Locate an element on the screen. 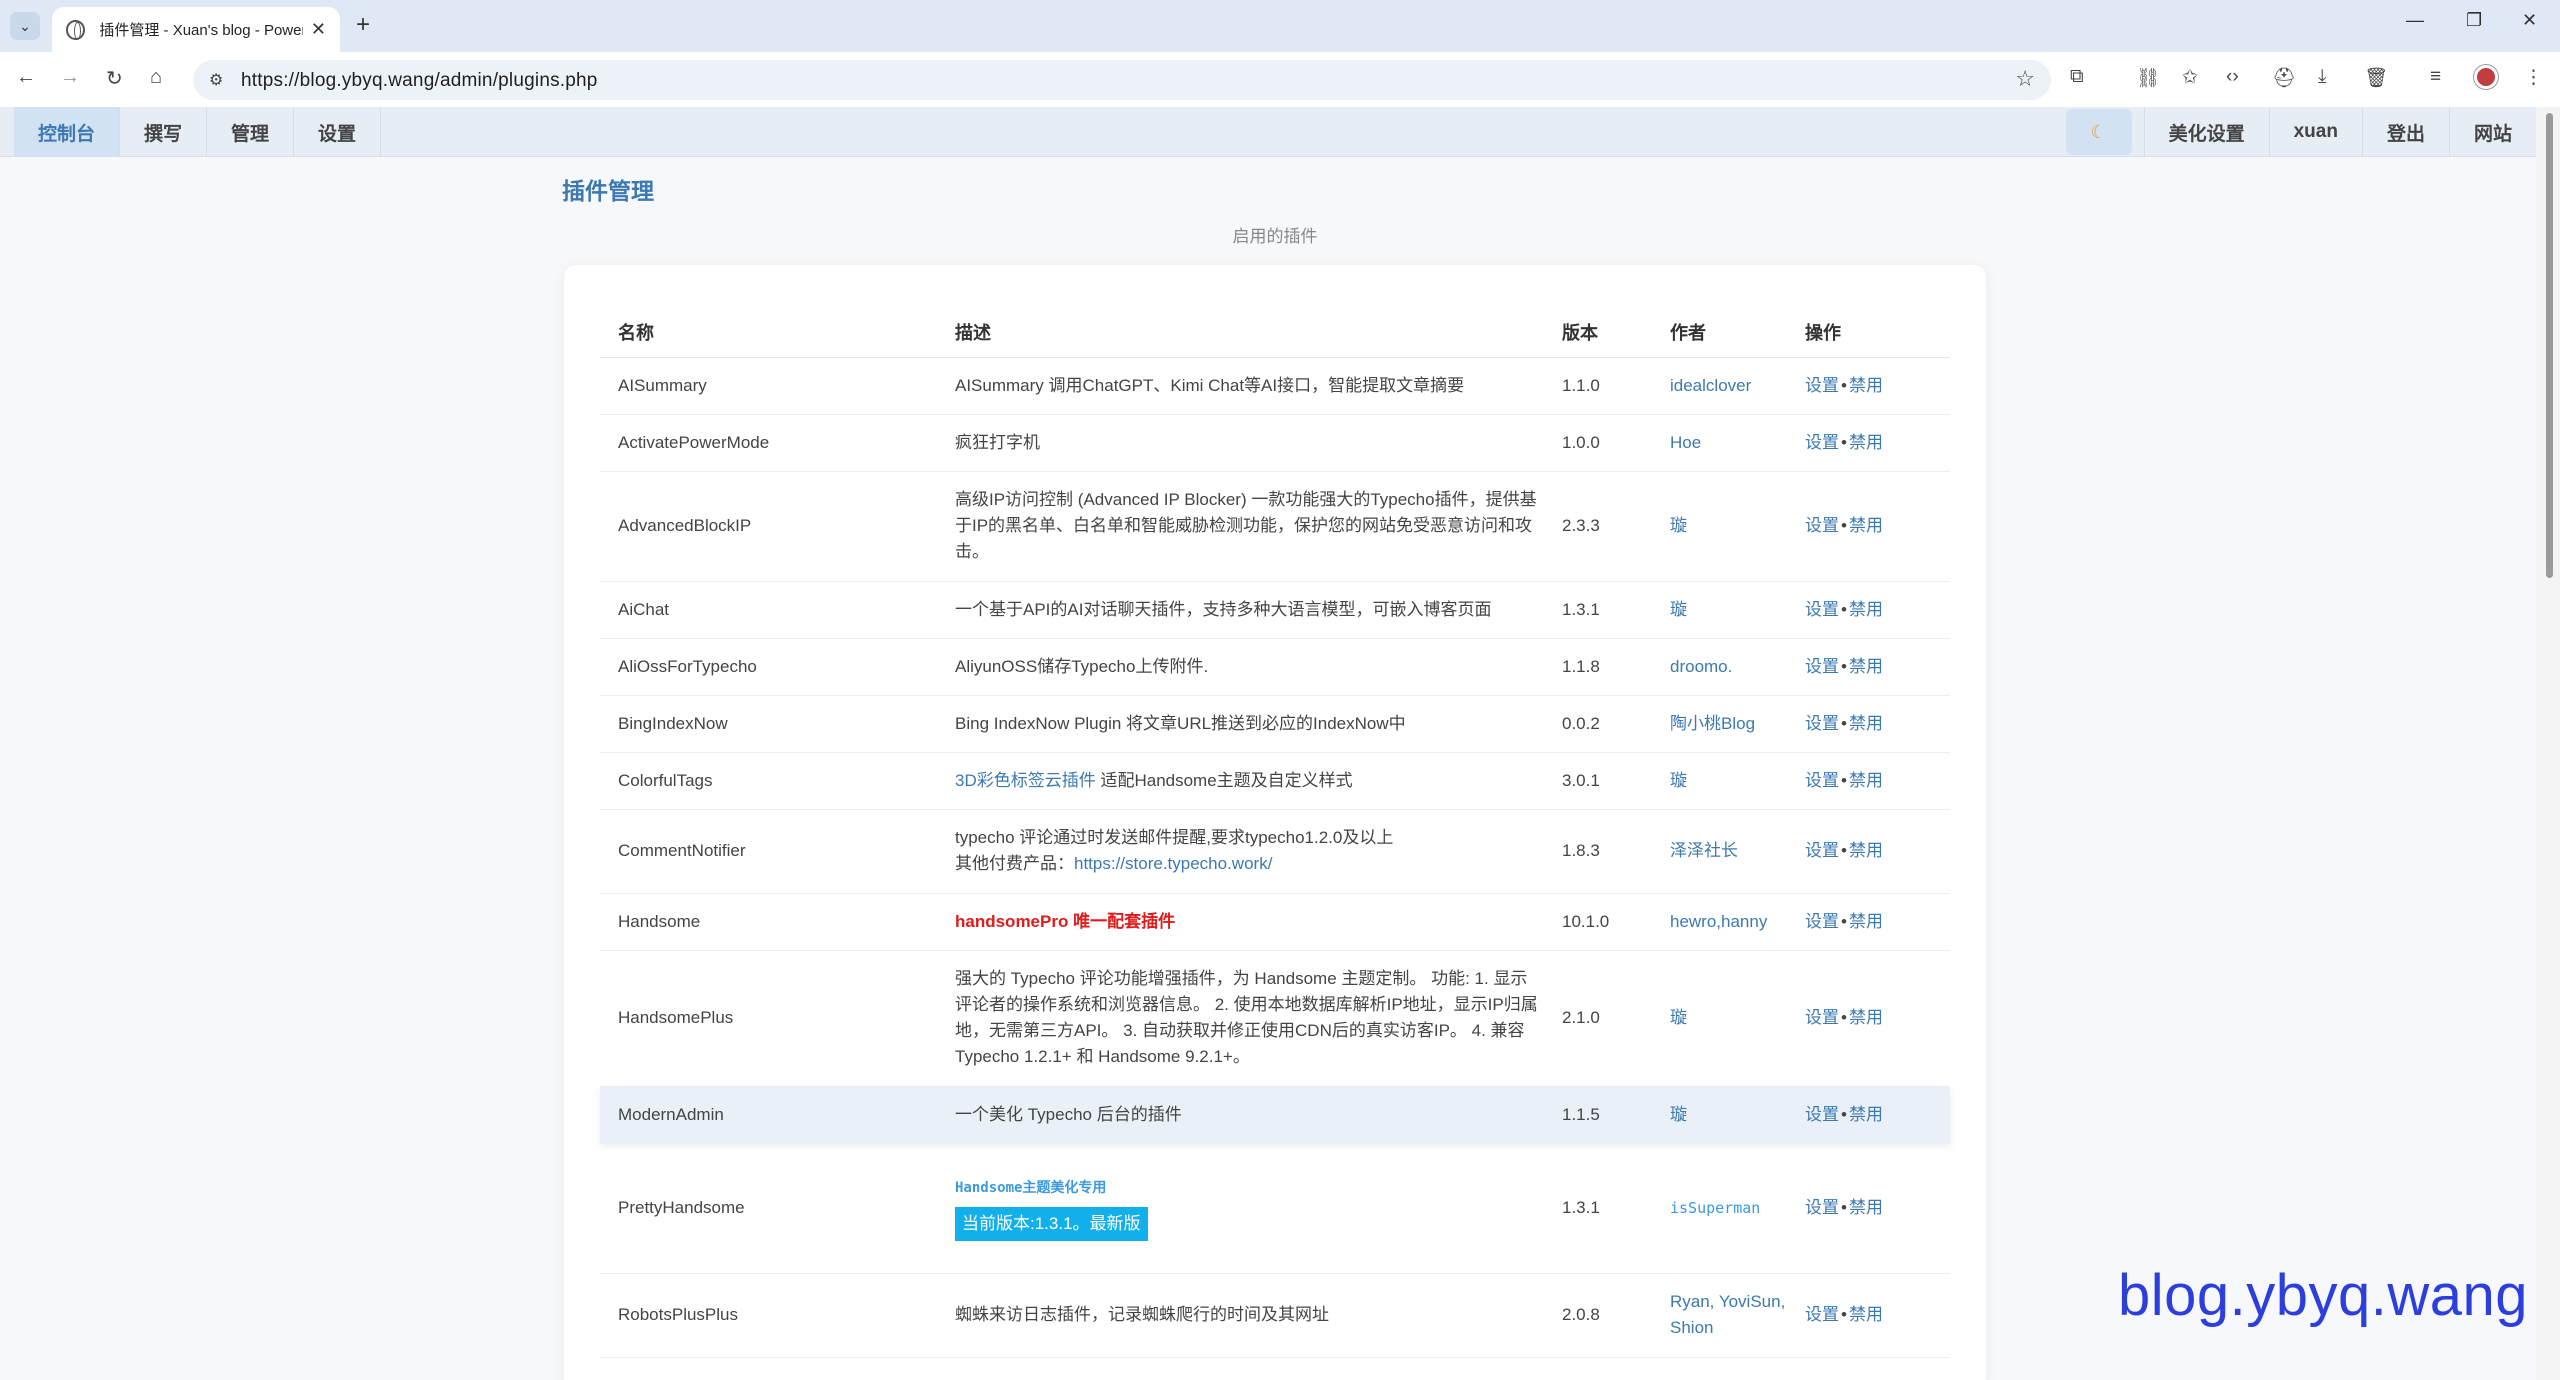  menu-settings: 设置 is located at coordinates (338, 132).